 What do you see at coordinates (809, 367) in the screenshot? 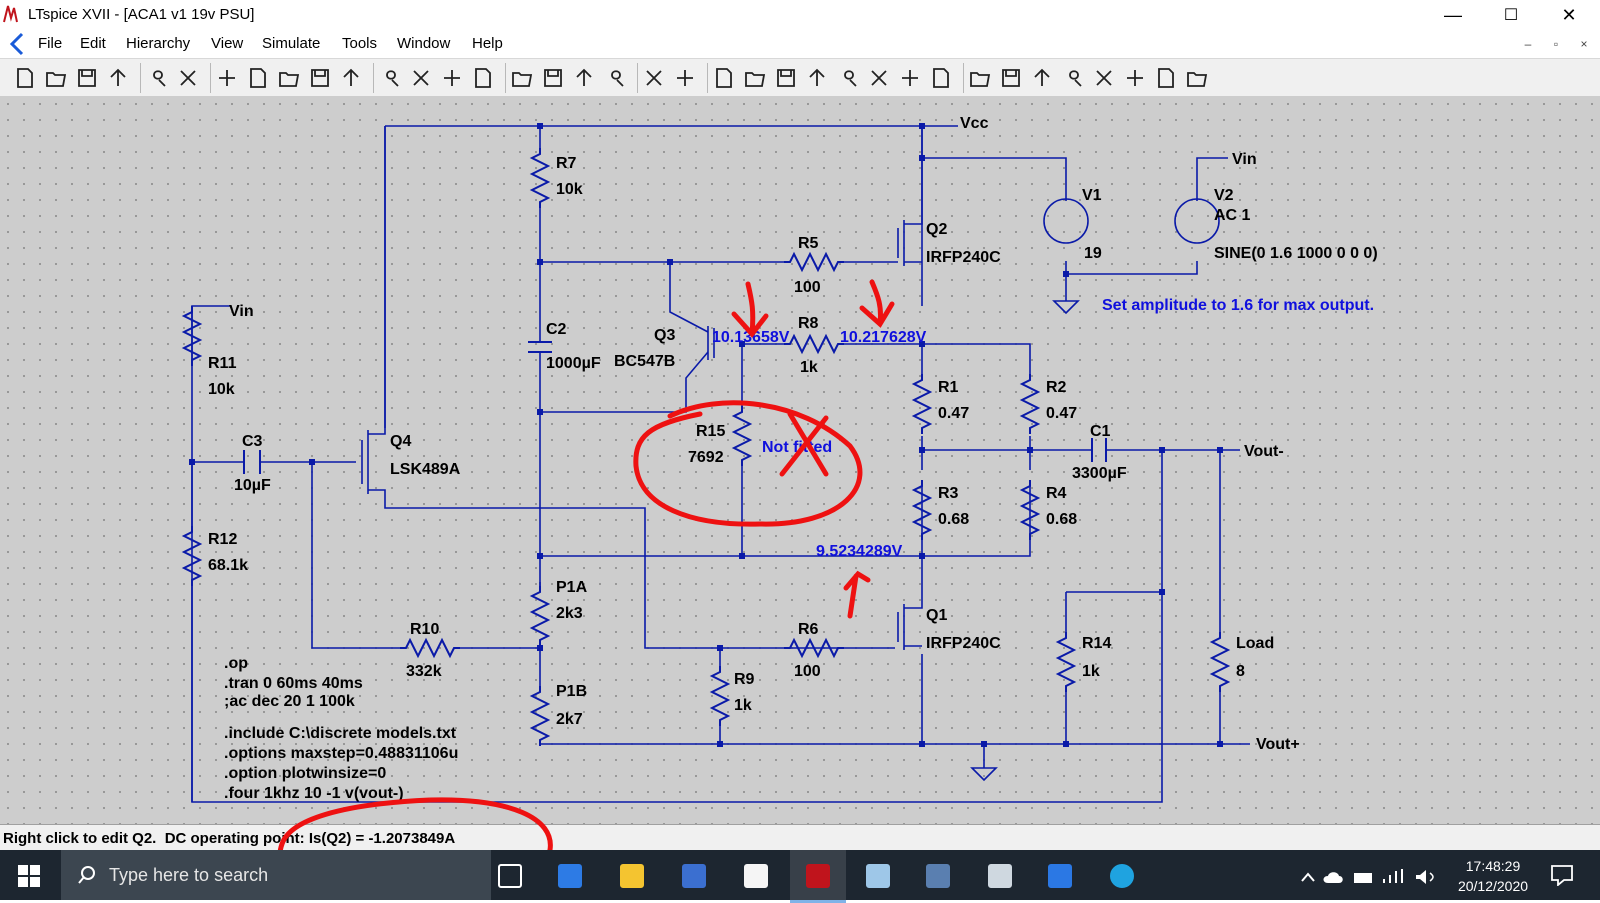
I see `r8-value: 1k` at bounding box center [809, 367].